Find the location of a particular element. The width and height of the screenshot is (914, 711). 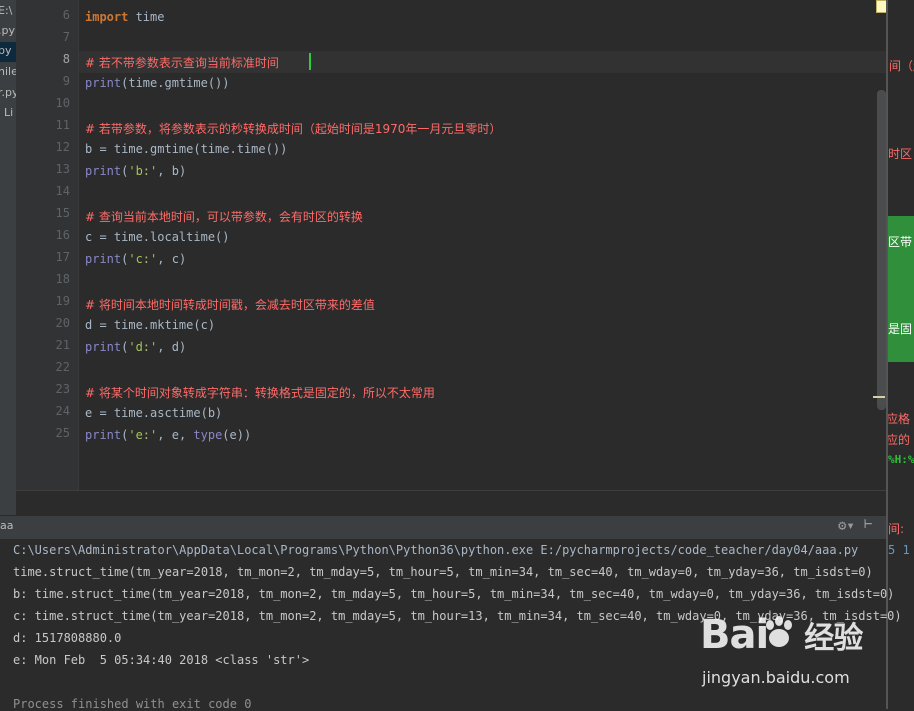

code-line: # 查询当前本地时间，可以带参数，会有时区的转换 is located at coordinates (224, 216).